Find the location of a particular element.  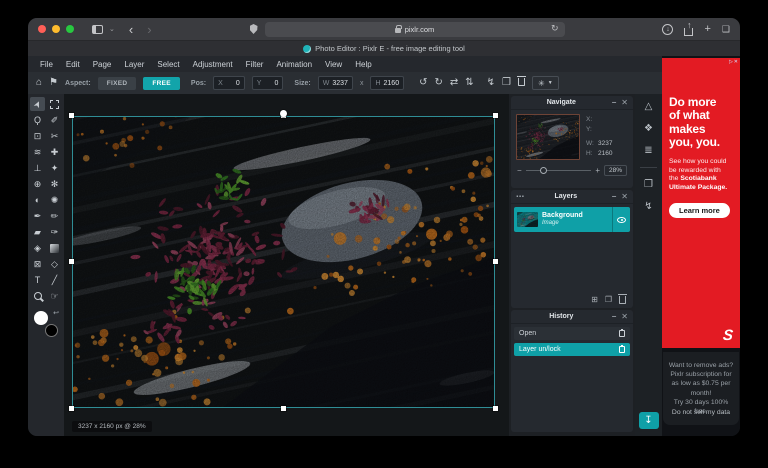

pen-tool: ✒ is located at coordinates (37, 216).